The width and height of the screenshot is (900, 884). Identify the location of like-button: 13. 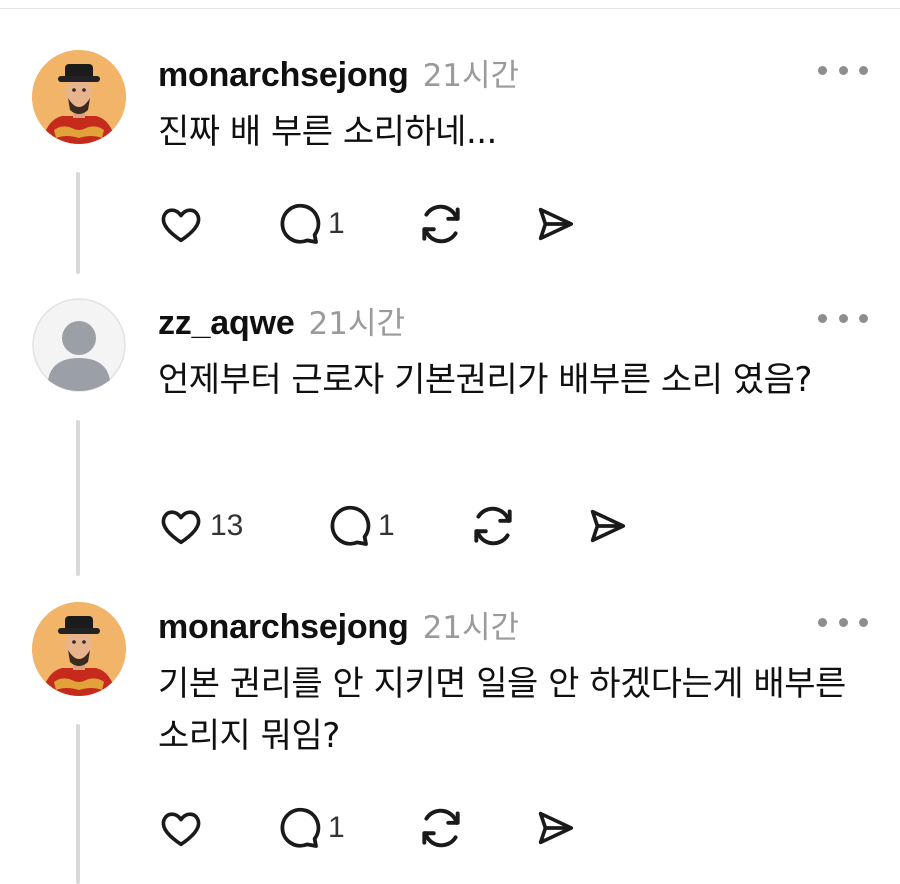
(241, 526).